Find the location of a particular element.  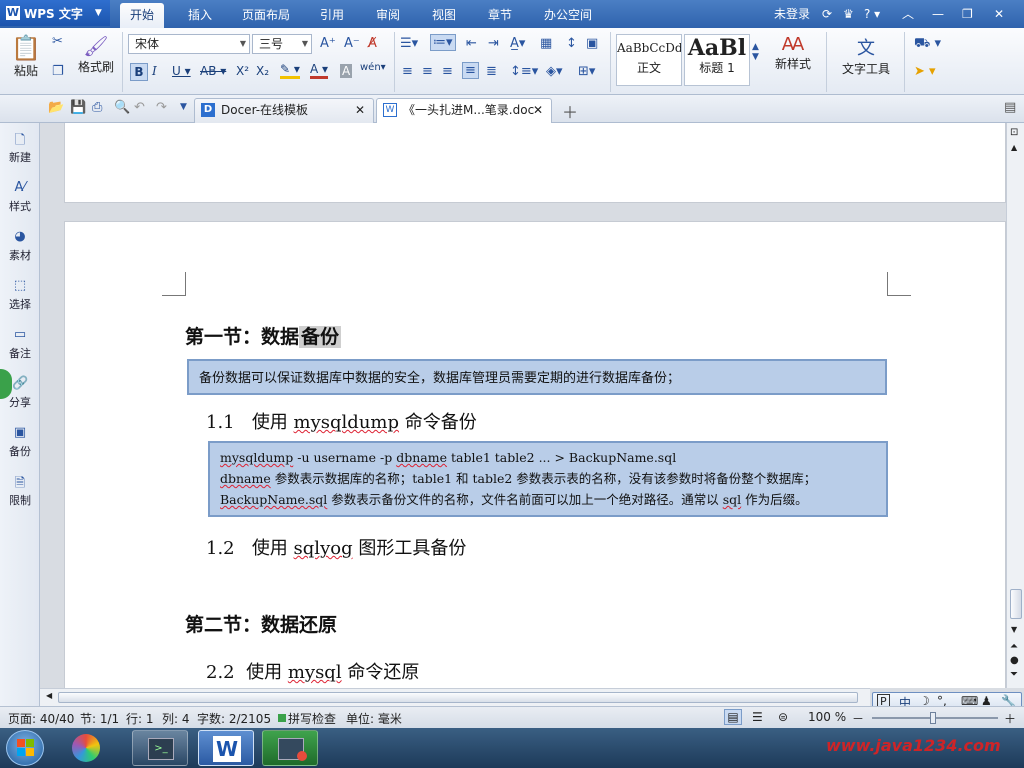

shrink-font-icon: A⁻ is located at coordinates (352, 43).